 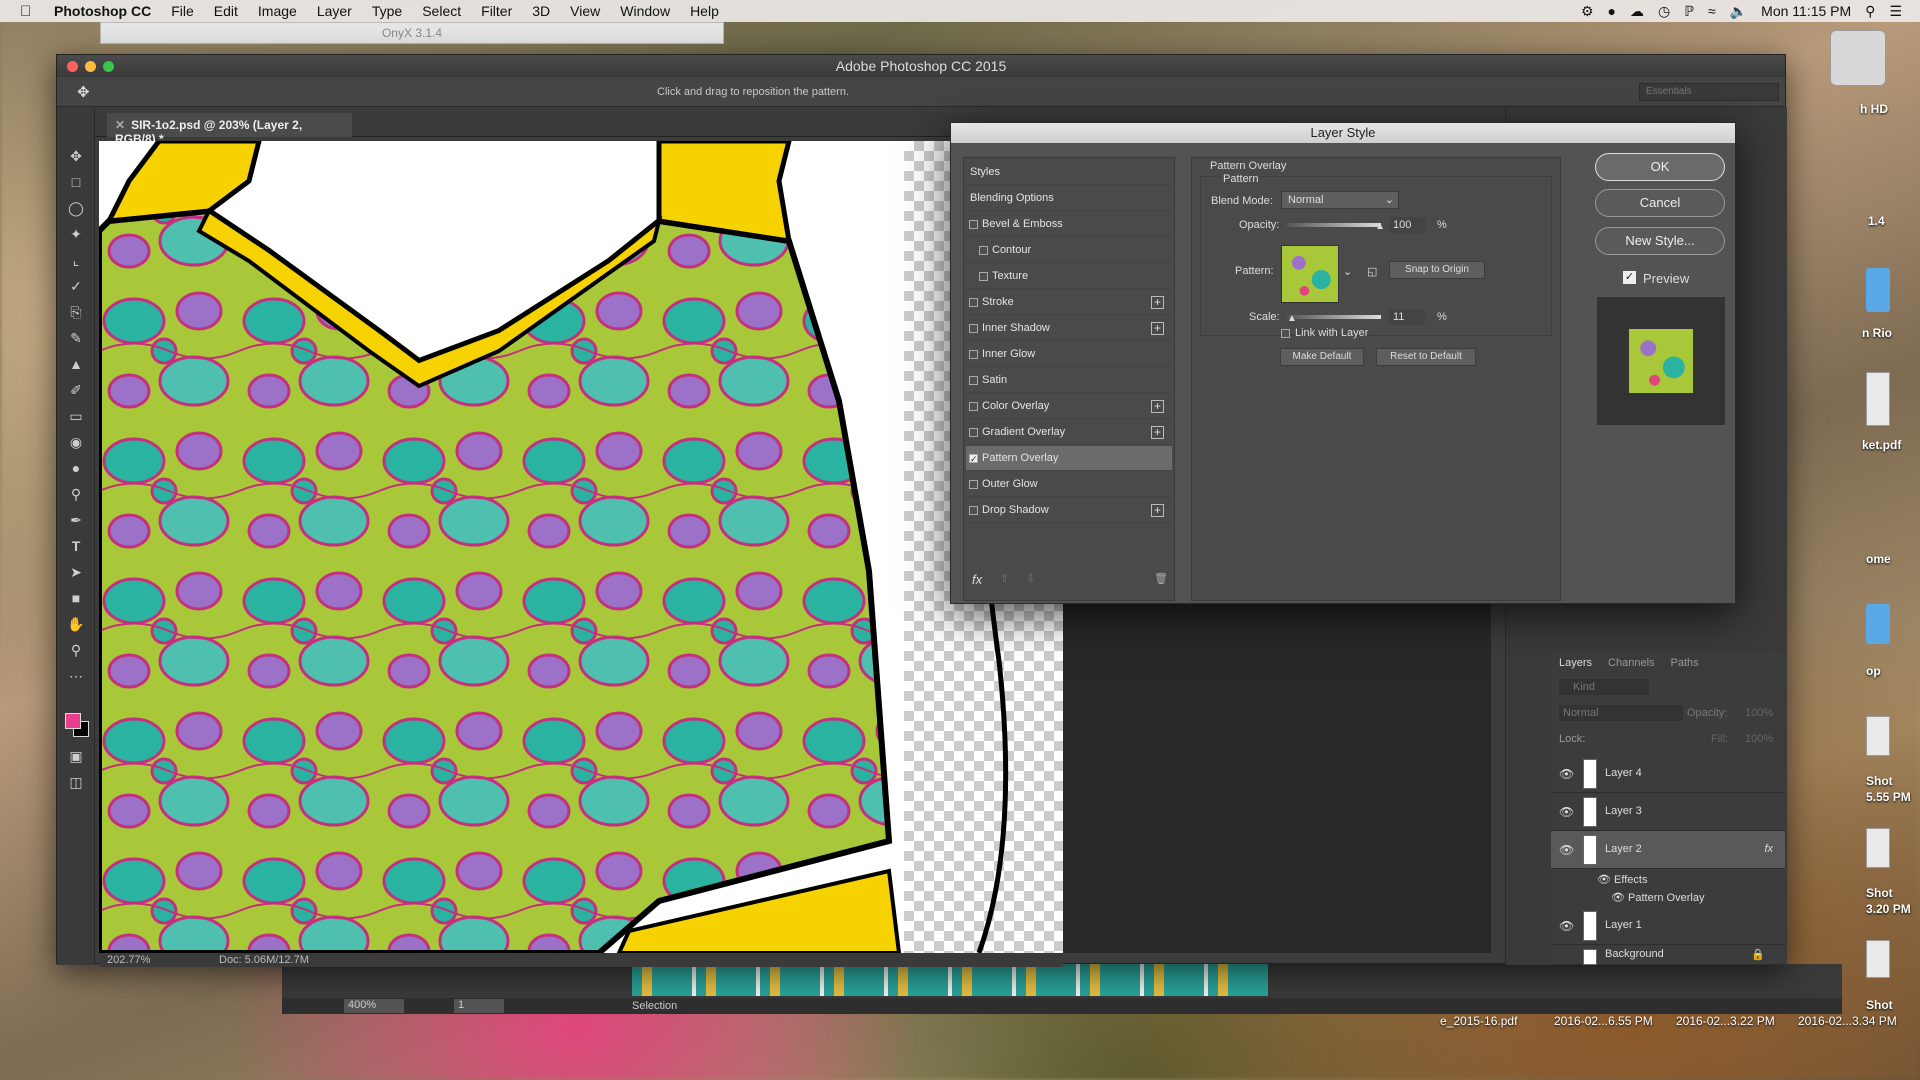 What do you see at coordinates (76, 624) in the screenshot?
I see `hand-tool-icon: ✋` at bounding box center [76, 624].